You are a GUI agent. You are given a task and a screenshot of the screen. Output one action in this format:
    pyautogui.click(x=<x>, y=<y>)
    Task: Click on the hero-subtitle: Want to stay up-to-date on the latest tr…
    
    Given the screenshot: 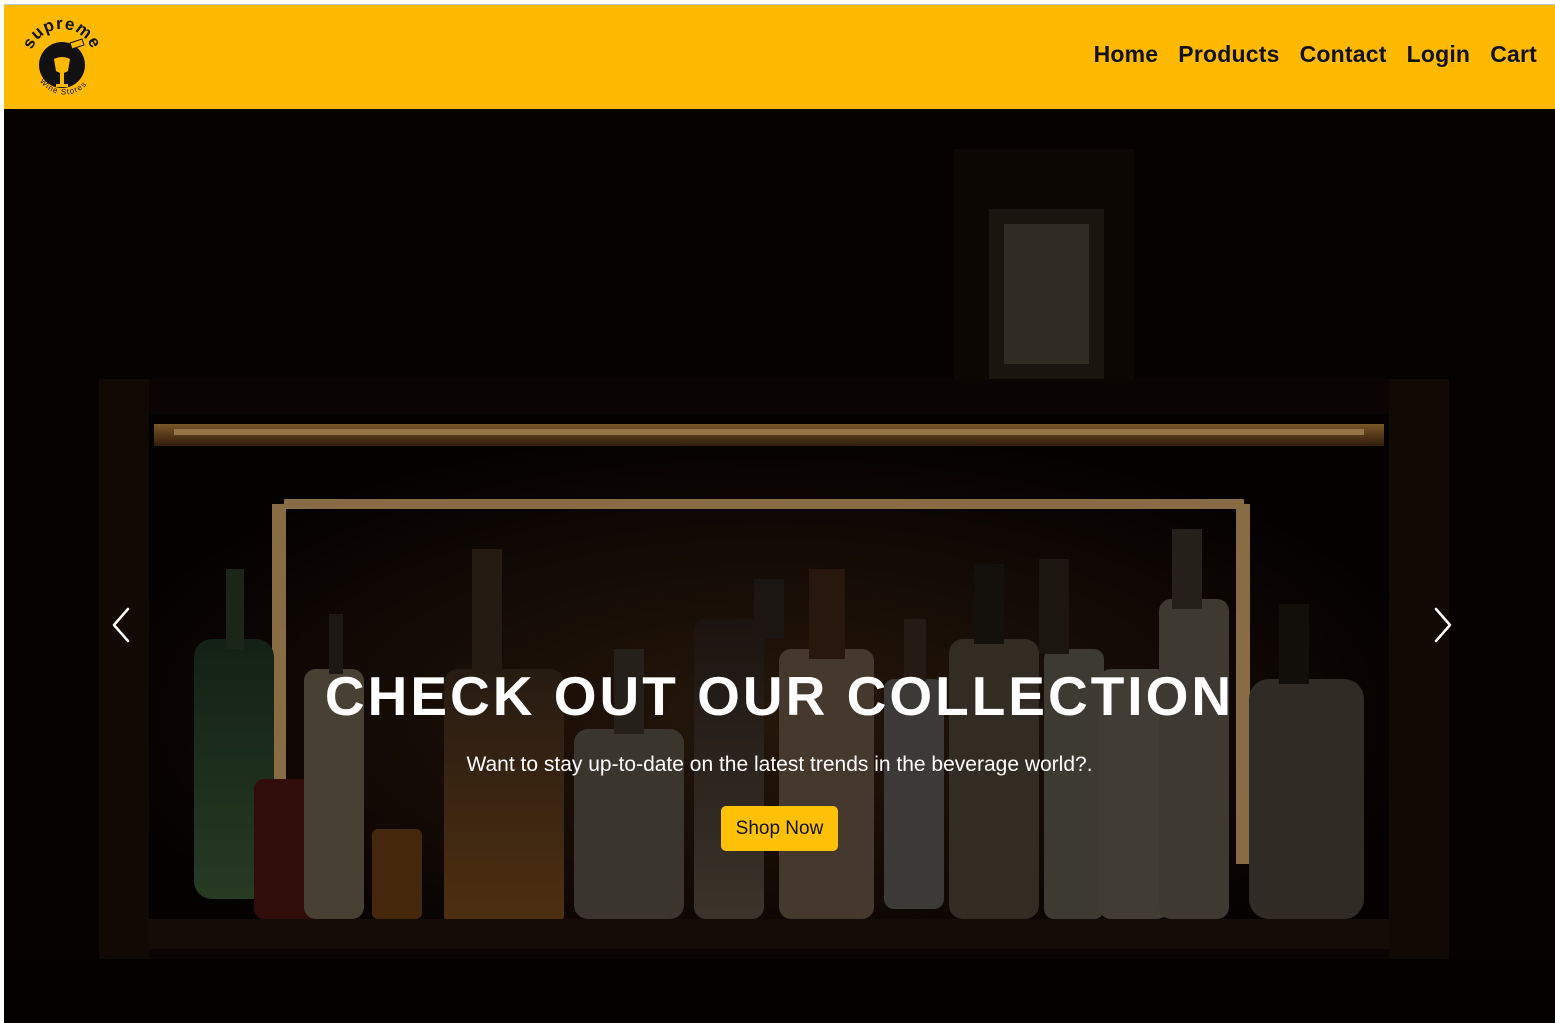 What is the action you would take?
    pyautogui.click(x=779, y=764)
    